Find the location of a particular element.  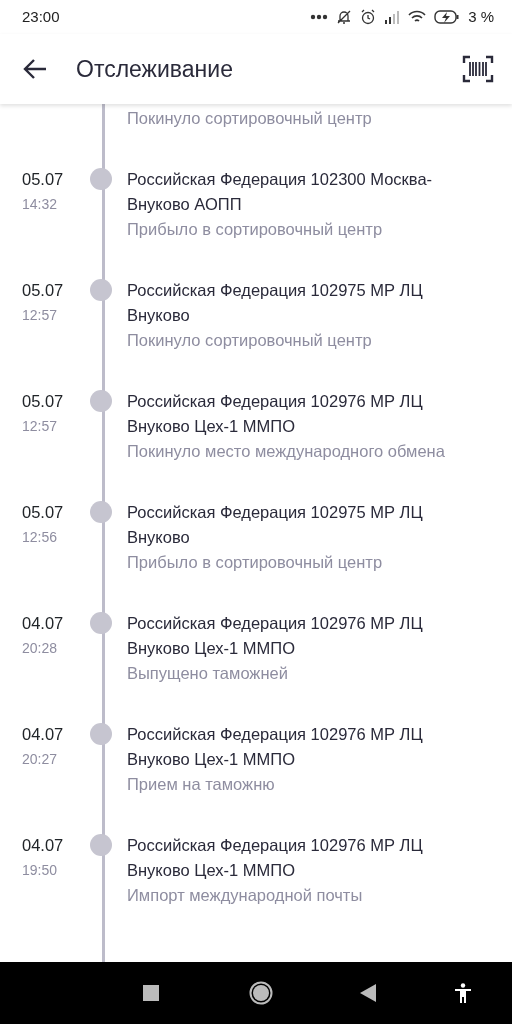

muted-bell-icon is located at coordinates (344, 17).